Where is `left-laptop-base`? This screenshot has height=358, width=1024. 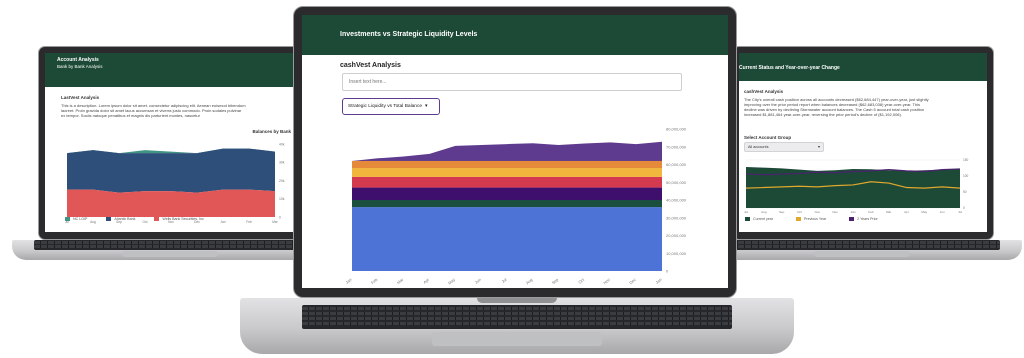
left-laptop-base is located at coordinates (171, 250).